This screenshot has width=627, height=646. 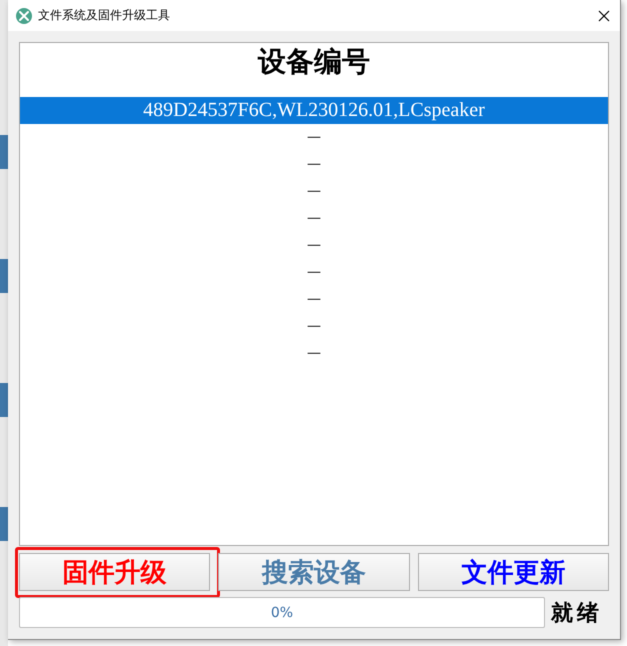 I want to click on window-title: 文件系统及固件升级工具, so click(x=104, y=15).